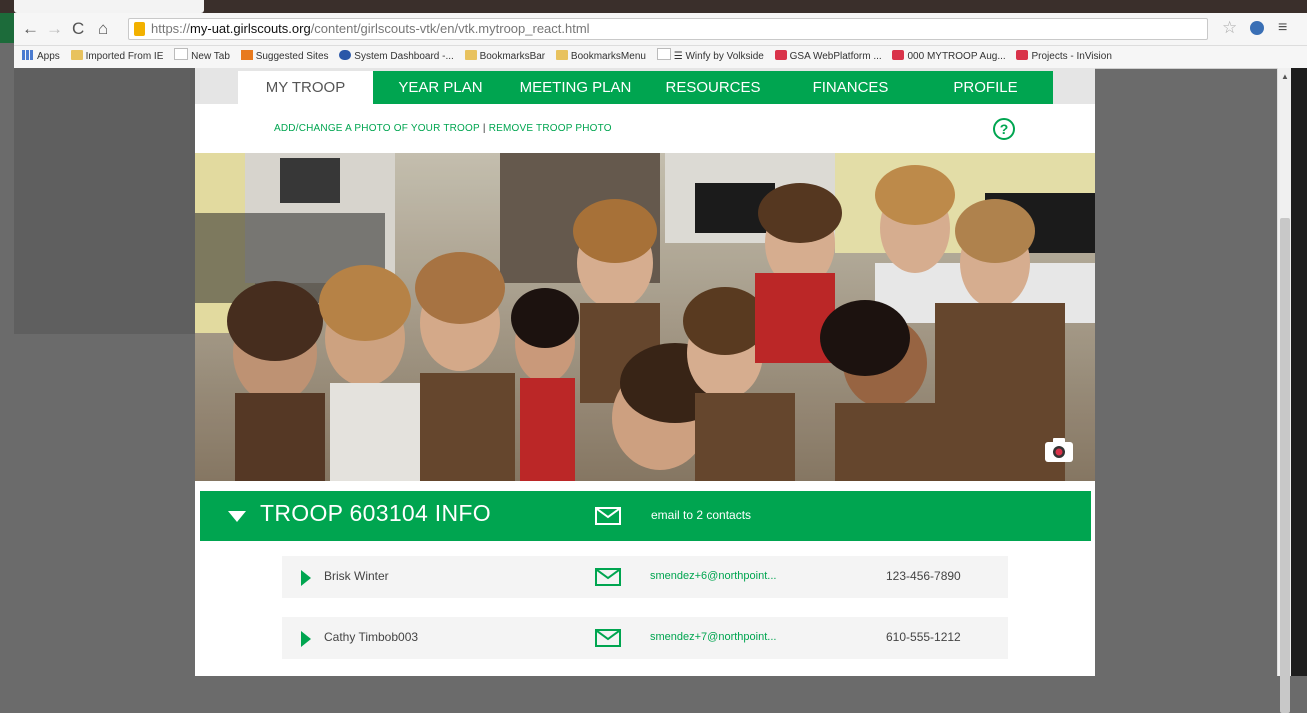 This screenshot has width=1307, height=713. I want to click on dashboard-icon, so click(345, 55).